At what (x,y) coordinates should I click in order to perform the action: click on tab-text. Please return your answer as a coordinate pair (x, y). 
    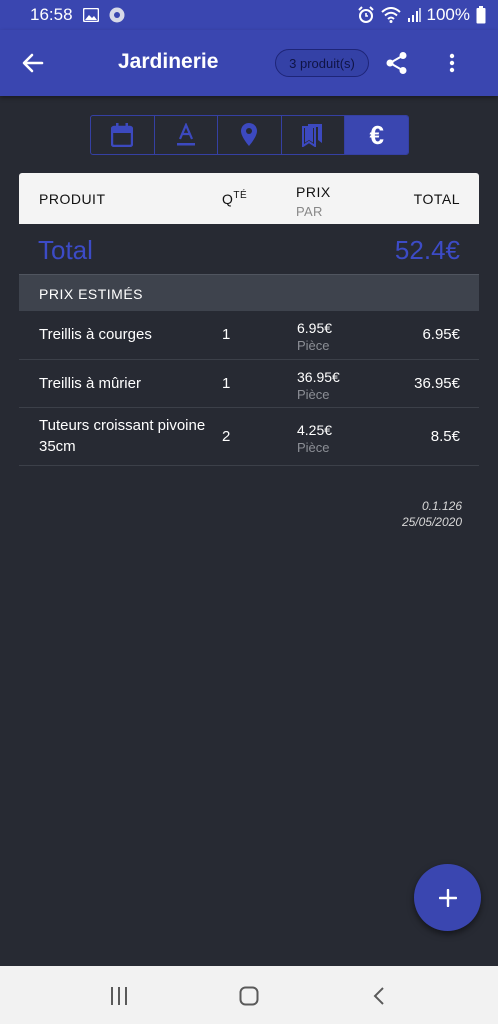
    Looking at the image, I should click on (187, 135).